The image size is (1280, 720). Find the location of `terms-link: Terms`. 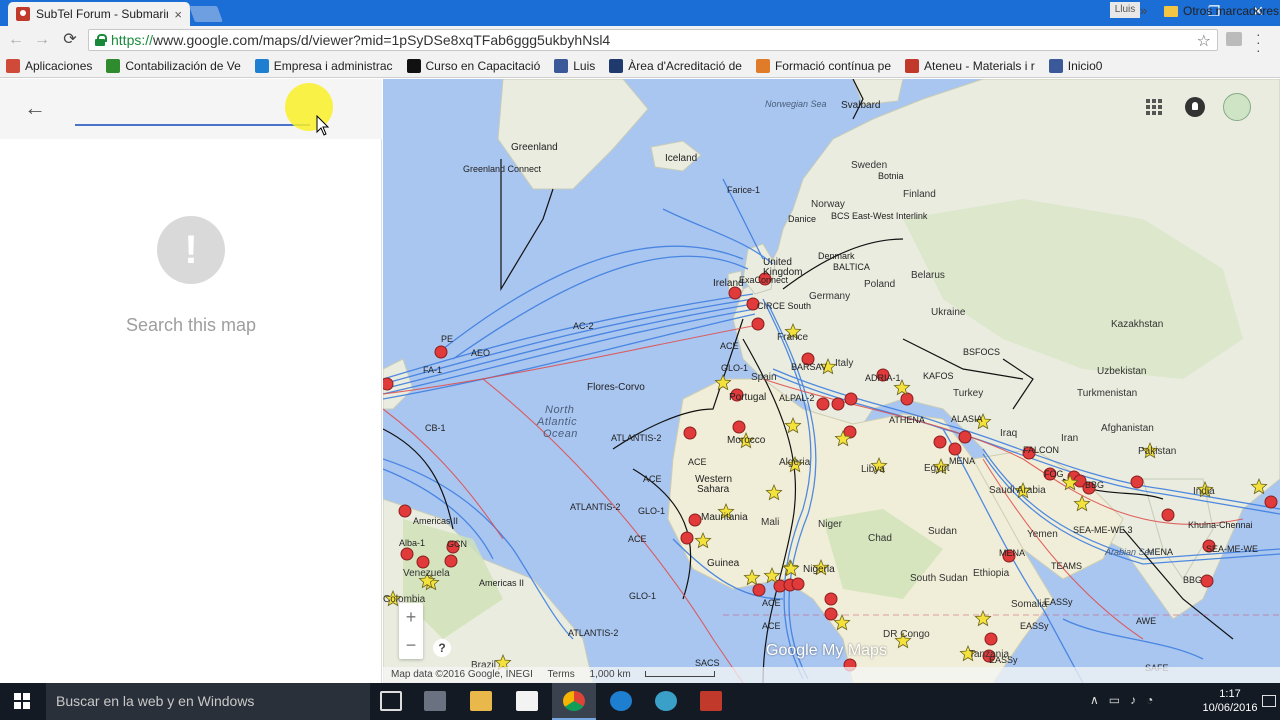

terms-link: Terms is located at coordinates (561, 674).